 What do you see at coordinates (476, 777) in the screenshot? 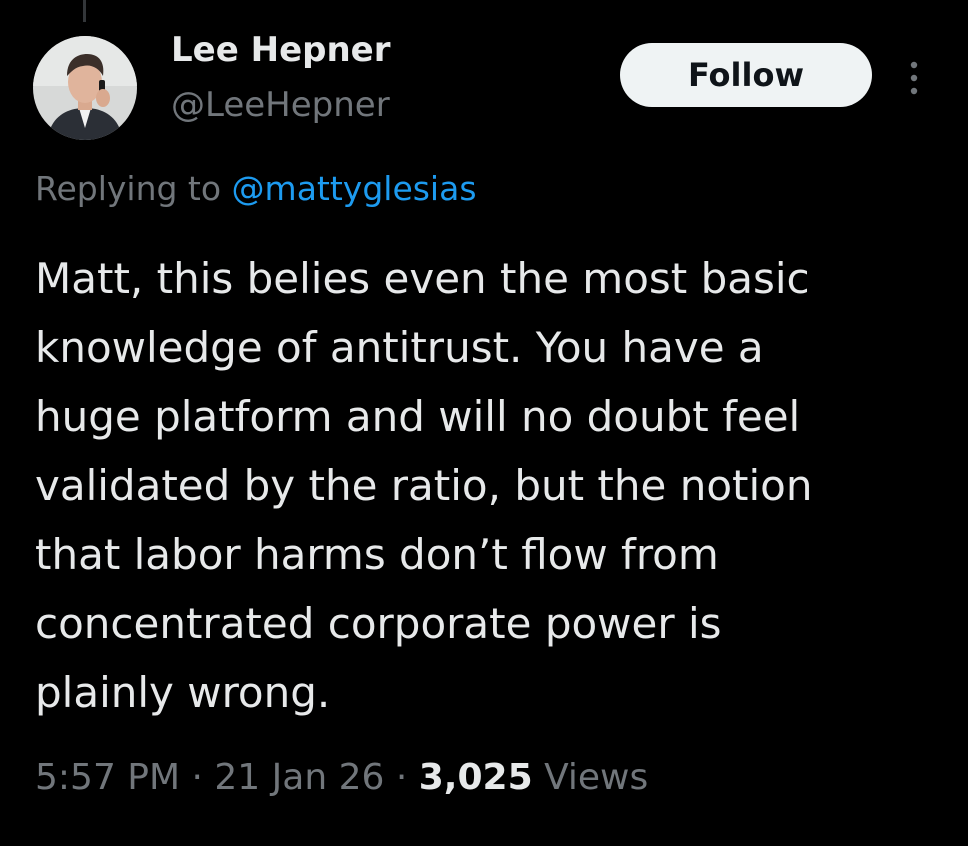
I see `views-count: 3,025` at bounding box center [476, 777].